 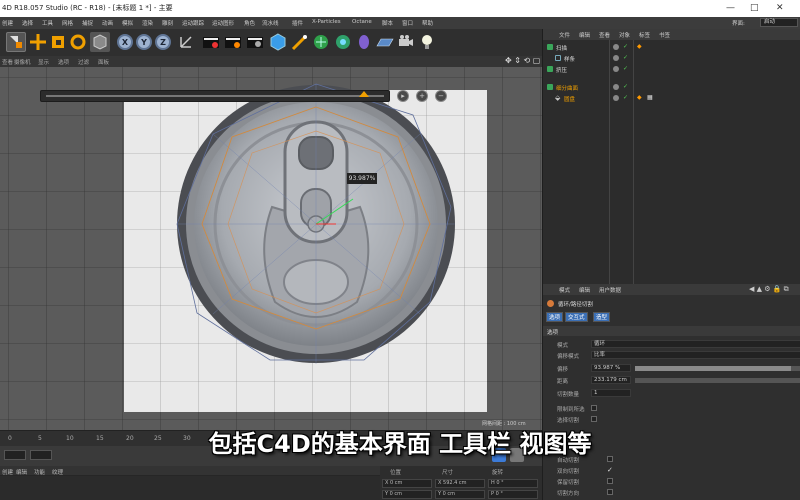 I want to click on cut-offset-slider-thumb, so click(x=363, y=94).